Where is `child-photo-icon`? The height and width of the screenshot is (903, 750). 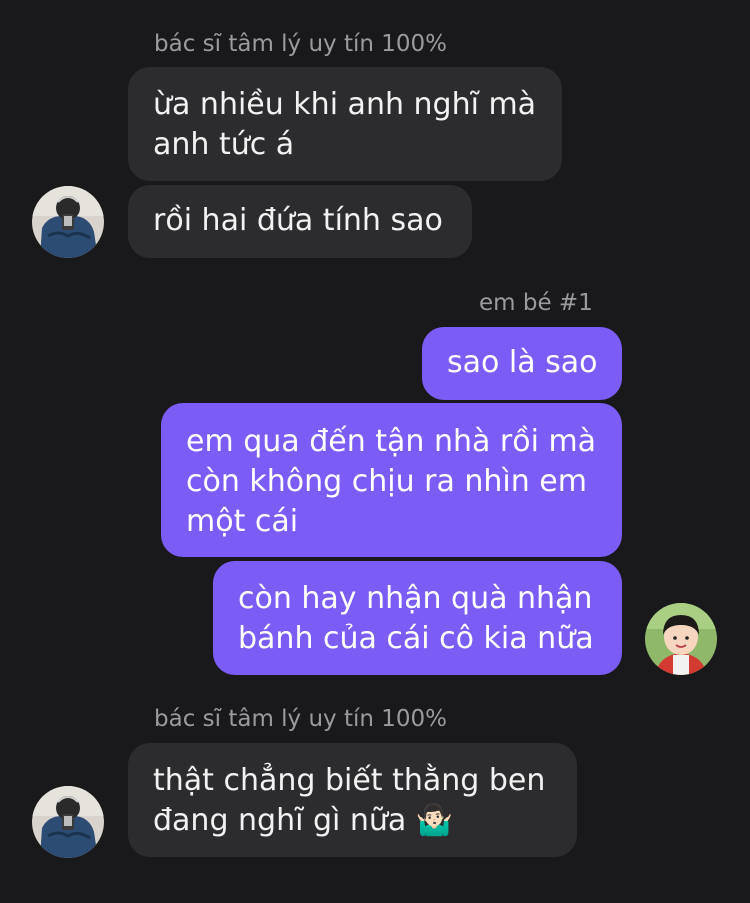 child-photo-icon is located at coordinates (681, 639).